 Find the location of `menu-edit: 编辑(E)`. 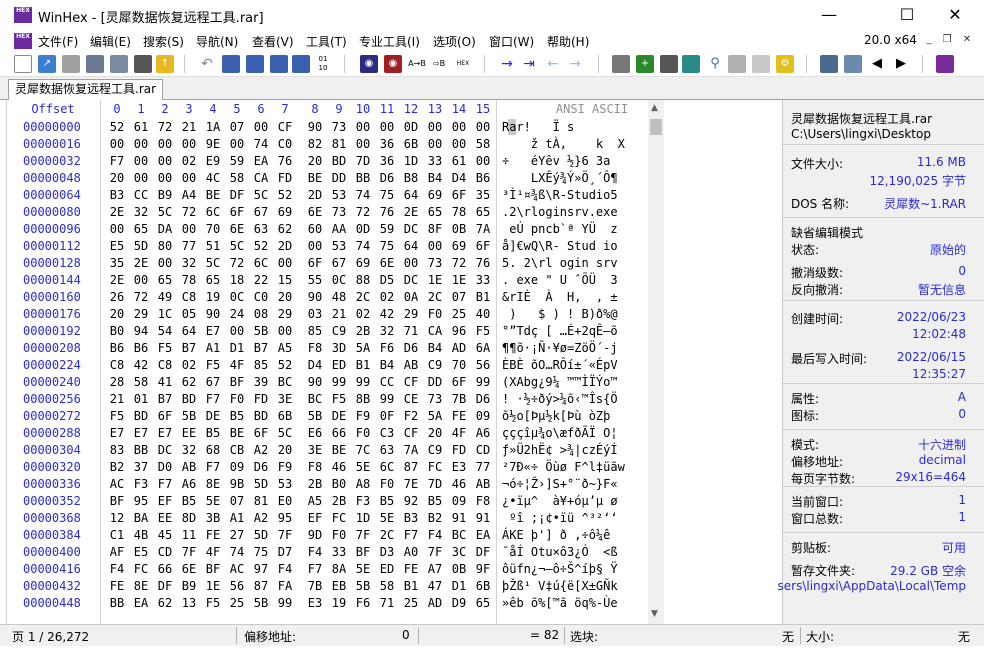

menu-edit: 编辑(E) is located at coordinates (110, 41).